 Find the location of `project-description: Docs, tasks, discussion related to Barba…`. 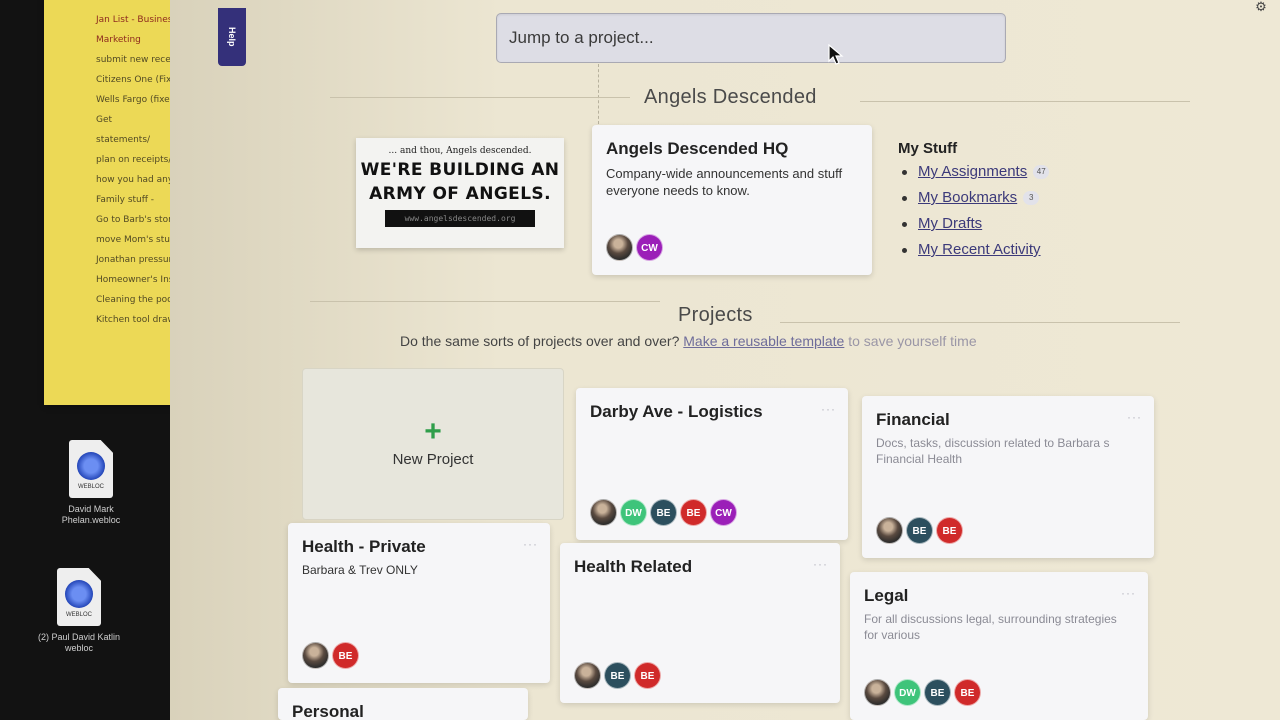

project-description: Docs, tasks, discussion related to Barba… is located at coordinates (993, 451).